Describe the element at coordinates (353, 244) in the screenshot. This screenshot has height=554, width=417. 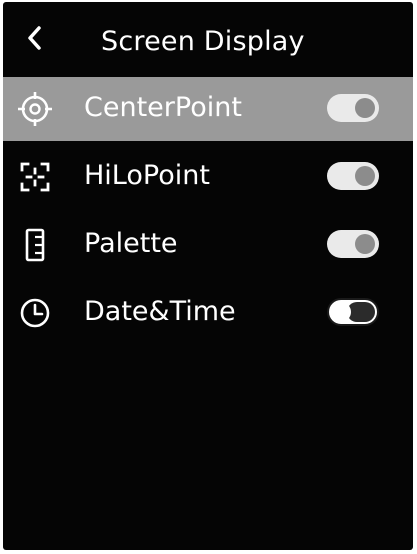
I see `palette-toggle` at that location.